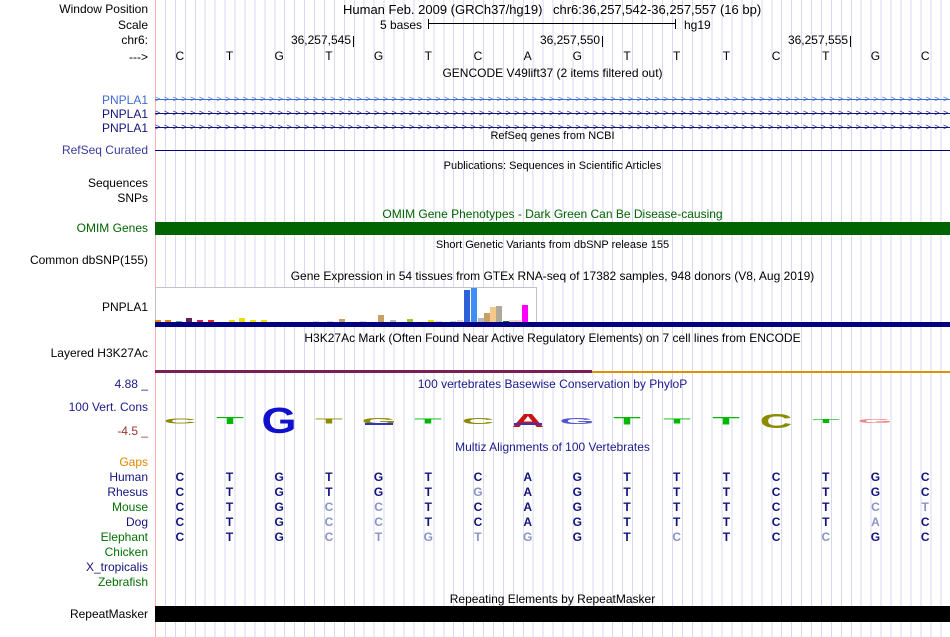  Describe the element at coordinates (74, 614) in the screenshot. I see `repeatmasker-label: RepeatMasker` at that location.